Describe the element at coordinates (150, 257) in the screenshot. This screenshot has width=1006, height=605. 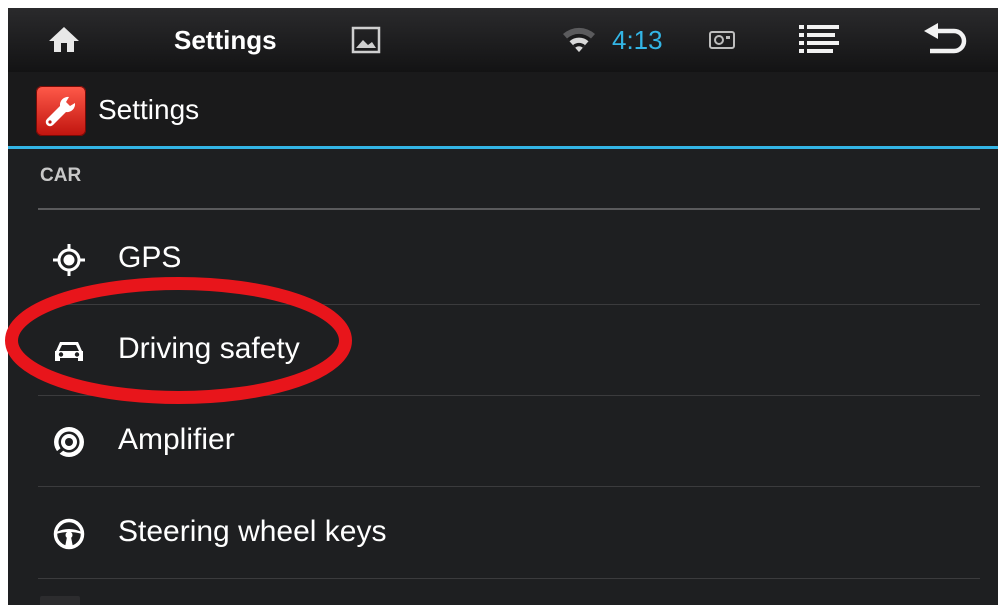
I see `list-item-label: GPS` at that location.